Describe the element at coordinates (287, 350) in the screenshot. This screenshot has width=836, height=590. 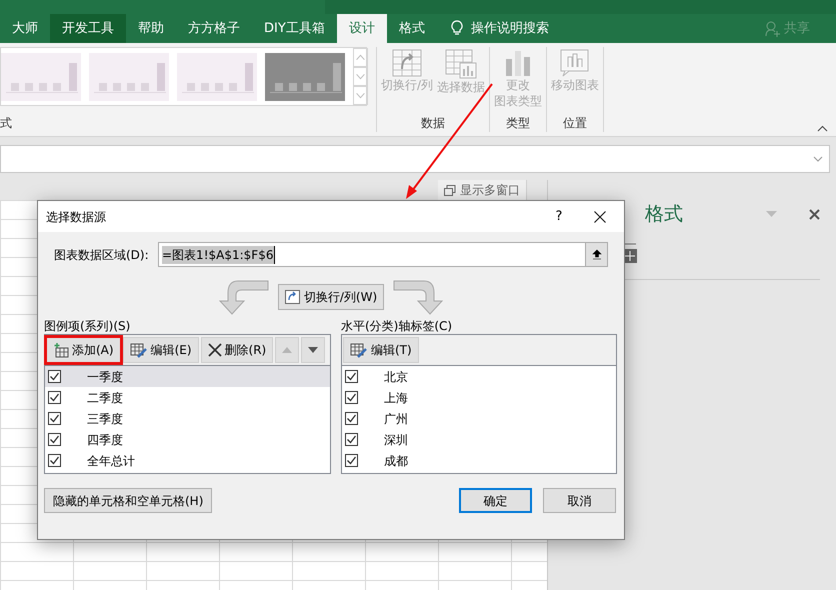
I see `up-triangle-icon` at that location.